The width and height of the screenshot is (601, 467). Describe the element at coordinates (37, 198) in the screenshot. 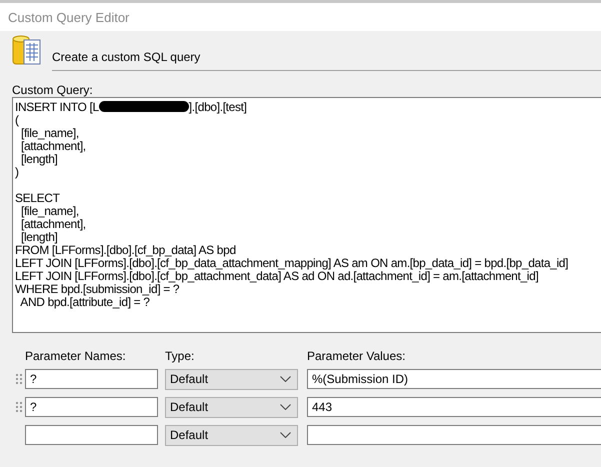

I see `code-line: SELECT` at that location.